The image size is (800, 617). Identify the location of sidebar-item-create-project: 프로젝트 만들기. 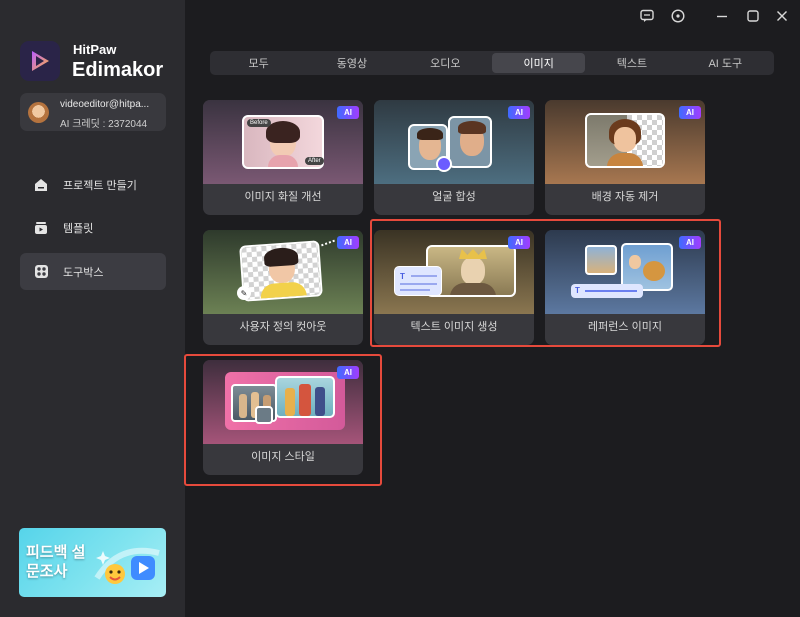
(93, 184).